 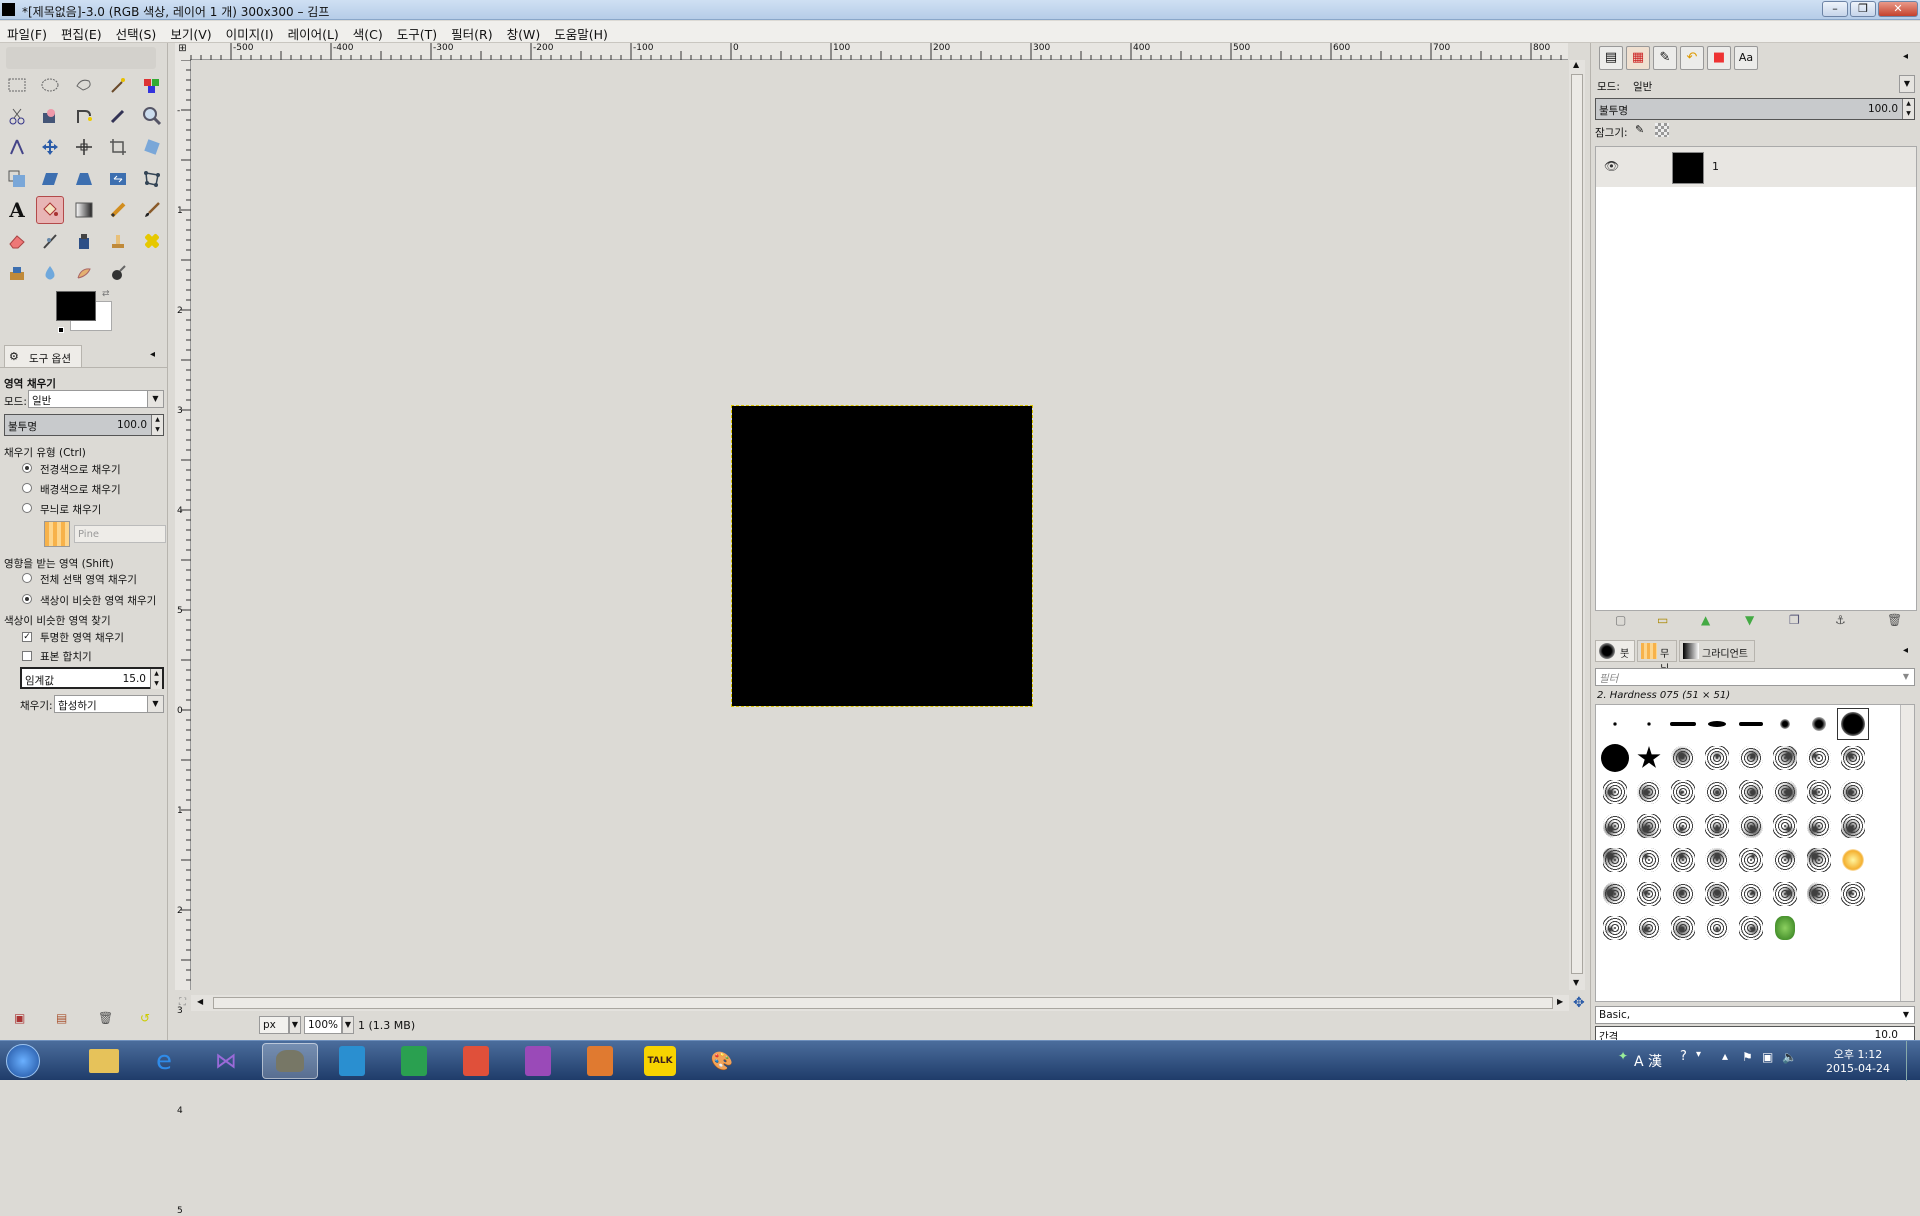 I want to click on anchor-layer-icon: ⚓, so click(x=1840, y=620).